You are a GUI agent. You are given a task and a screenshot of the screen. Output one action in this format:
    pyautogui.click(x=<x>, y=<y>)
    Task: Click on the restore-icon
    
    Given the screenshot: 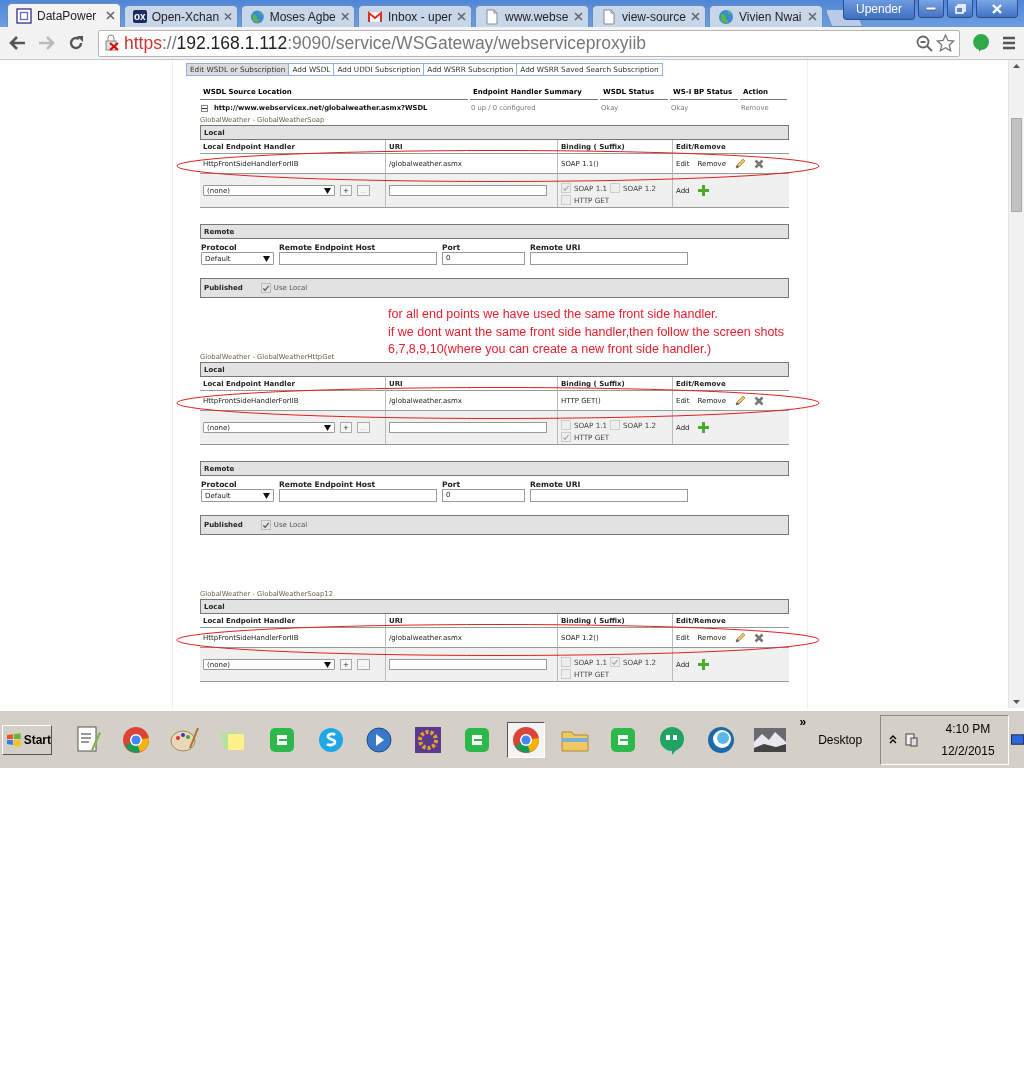 What is the action you would take?
    pyautogui.click(x=960, y=8)
    